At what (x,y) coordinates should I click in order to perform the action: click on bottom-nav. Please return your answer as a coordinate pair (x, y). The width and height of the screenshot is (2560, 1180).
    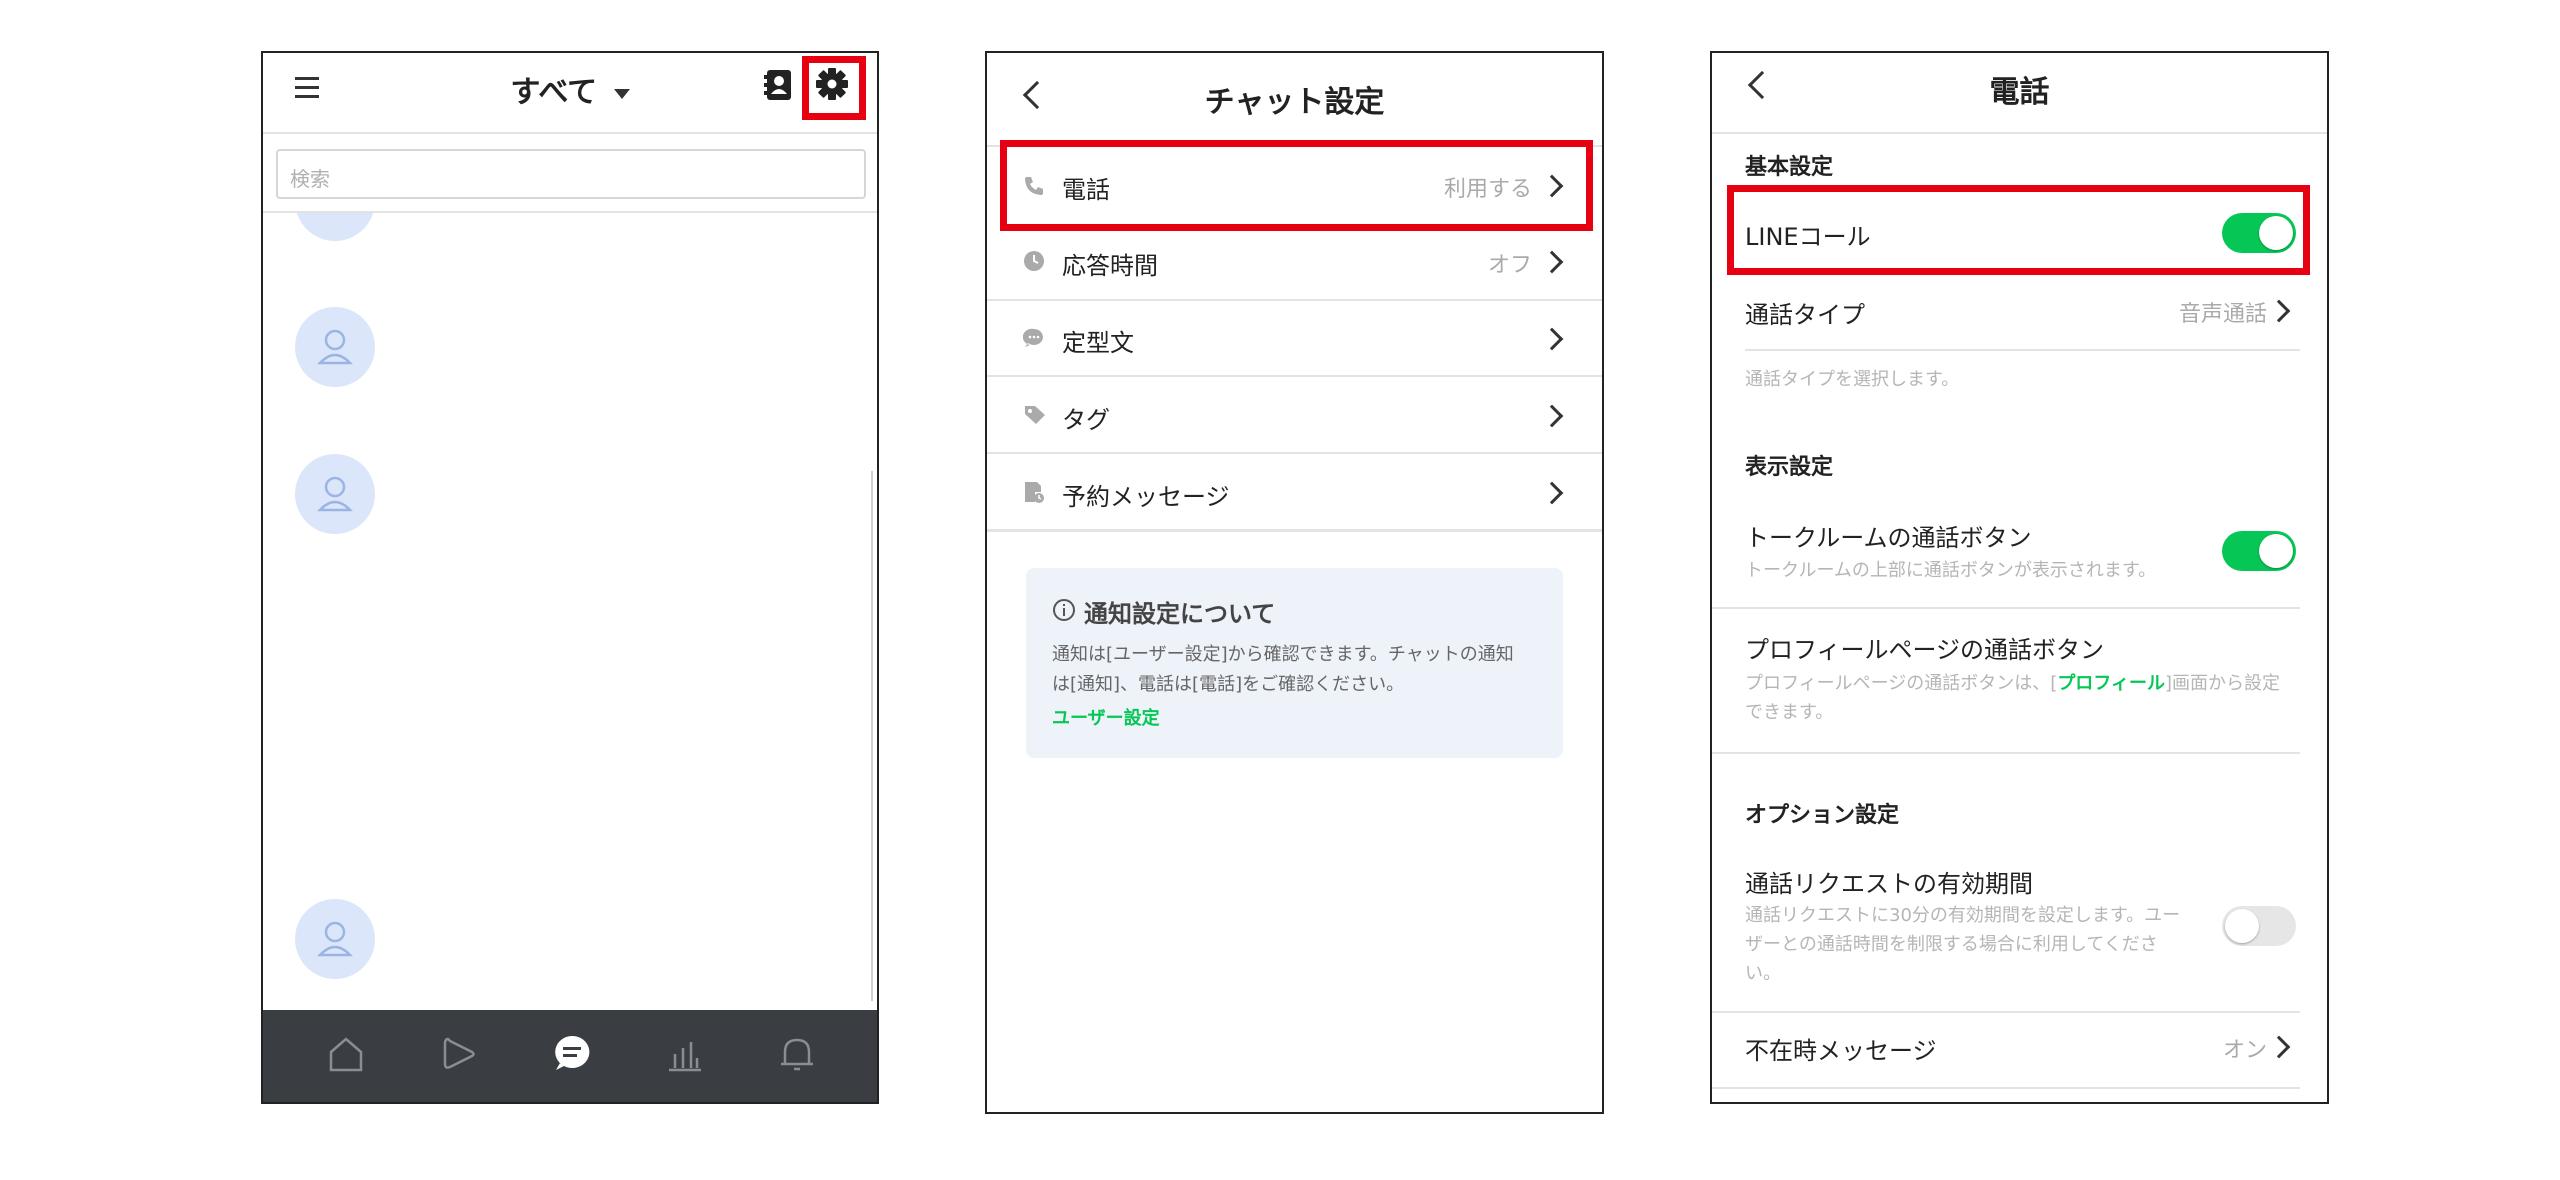
    Looking at the image, I should click on (570, 1056).